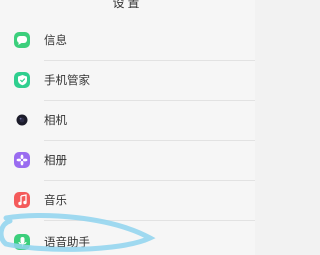  What do you see at coordinates (55, 160) in the screenshot?
I see `settings-item-label: 相册` at bounding box center [55, 160].